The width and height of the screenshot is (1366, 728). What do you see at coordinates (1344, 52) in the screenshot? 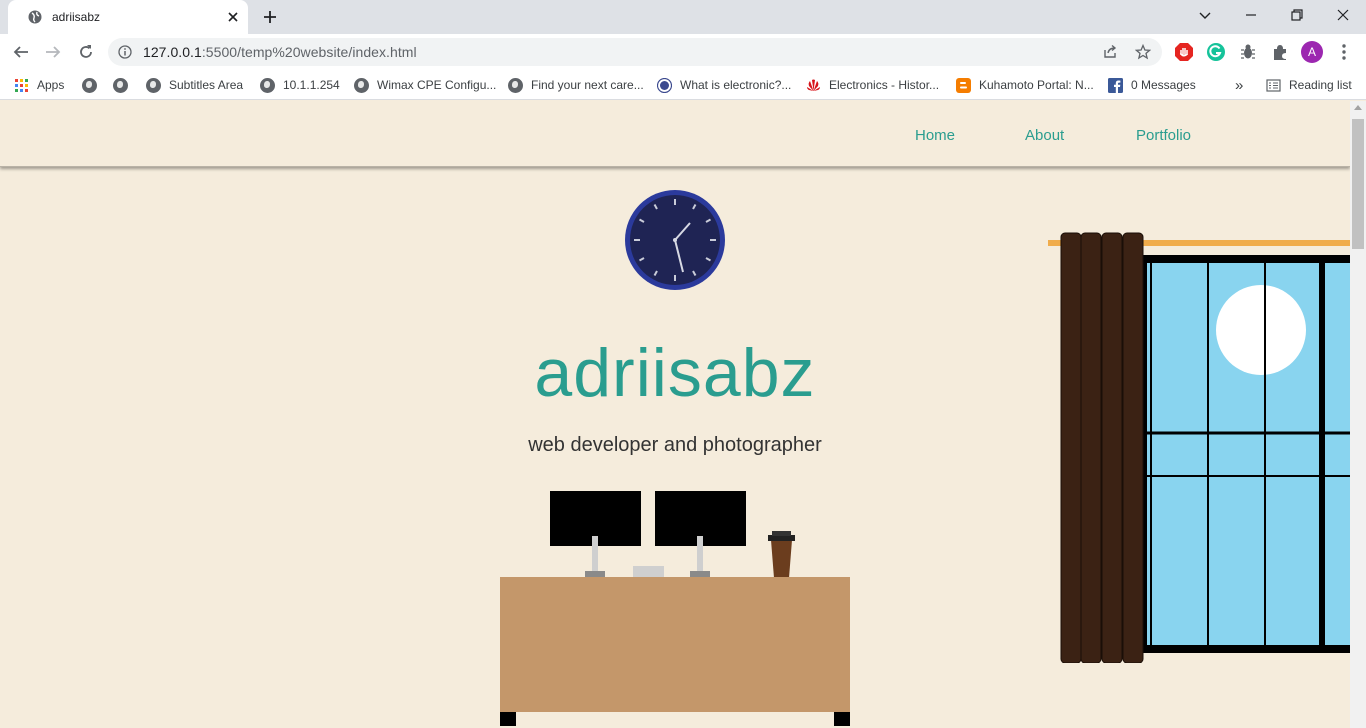
I see `kebab-menu-icon` at bounding box center [1344, 52].